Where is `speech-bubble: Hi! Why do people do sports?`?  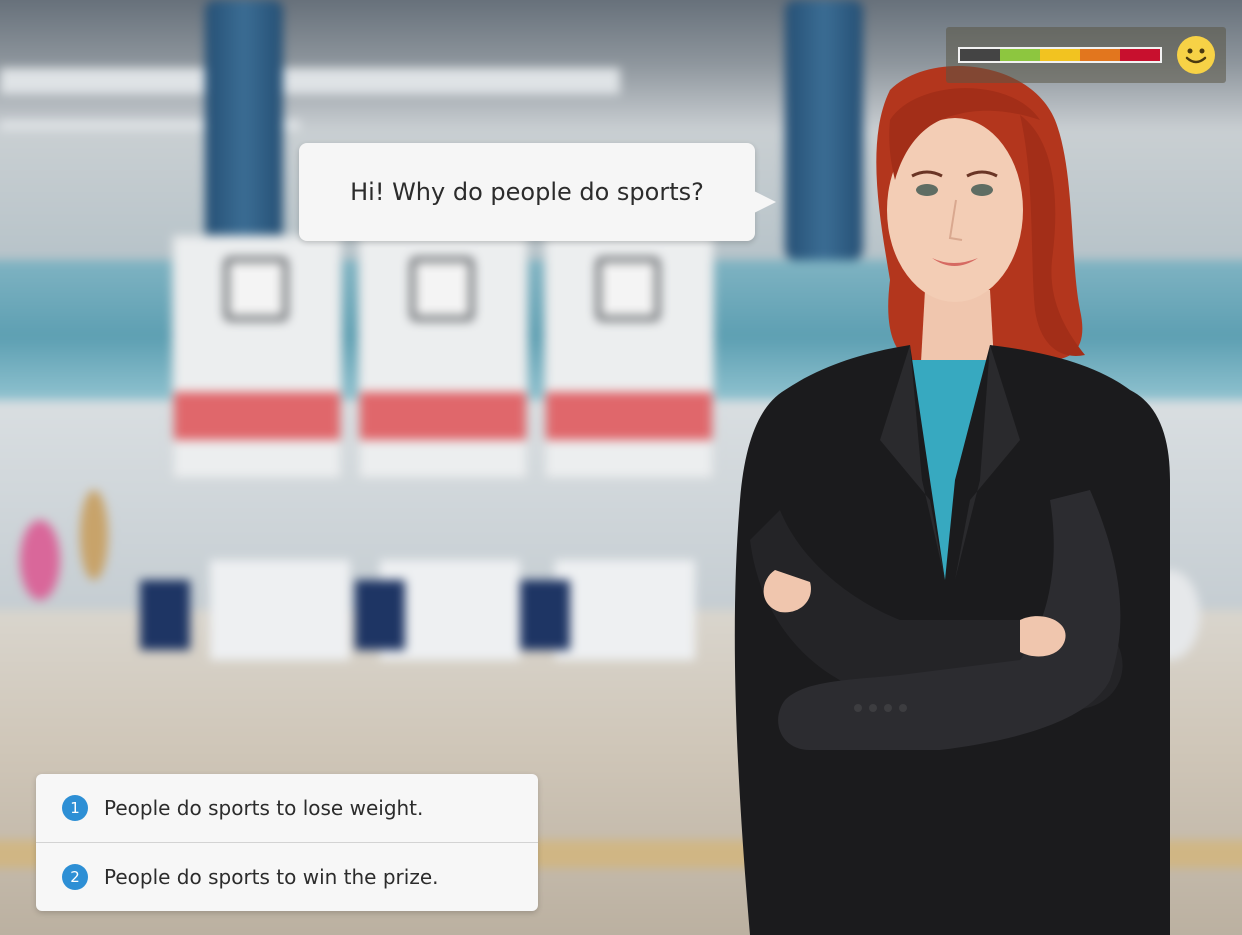 speech-bubble: Hi! Why do people do sports? is located at coordinates (527, 192).